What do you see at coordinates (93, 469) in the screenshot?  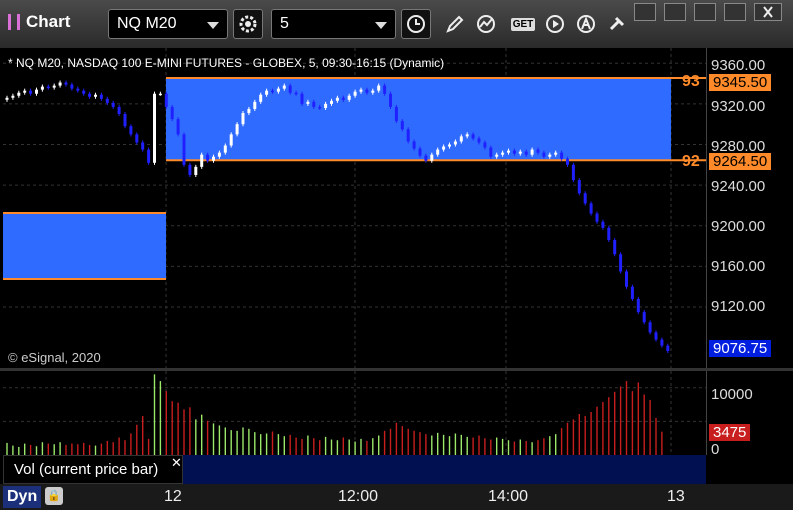 I see `volume-study-label: Vol (current price bar)` at bounding box center [93, 469].